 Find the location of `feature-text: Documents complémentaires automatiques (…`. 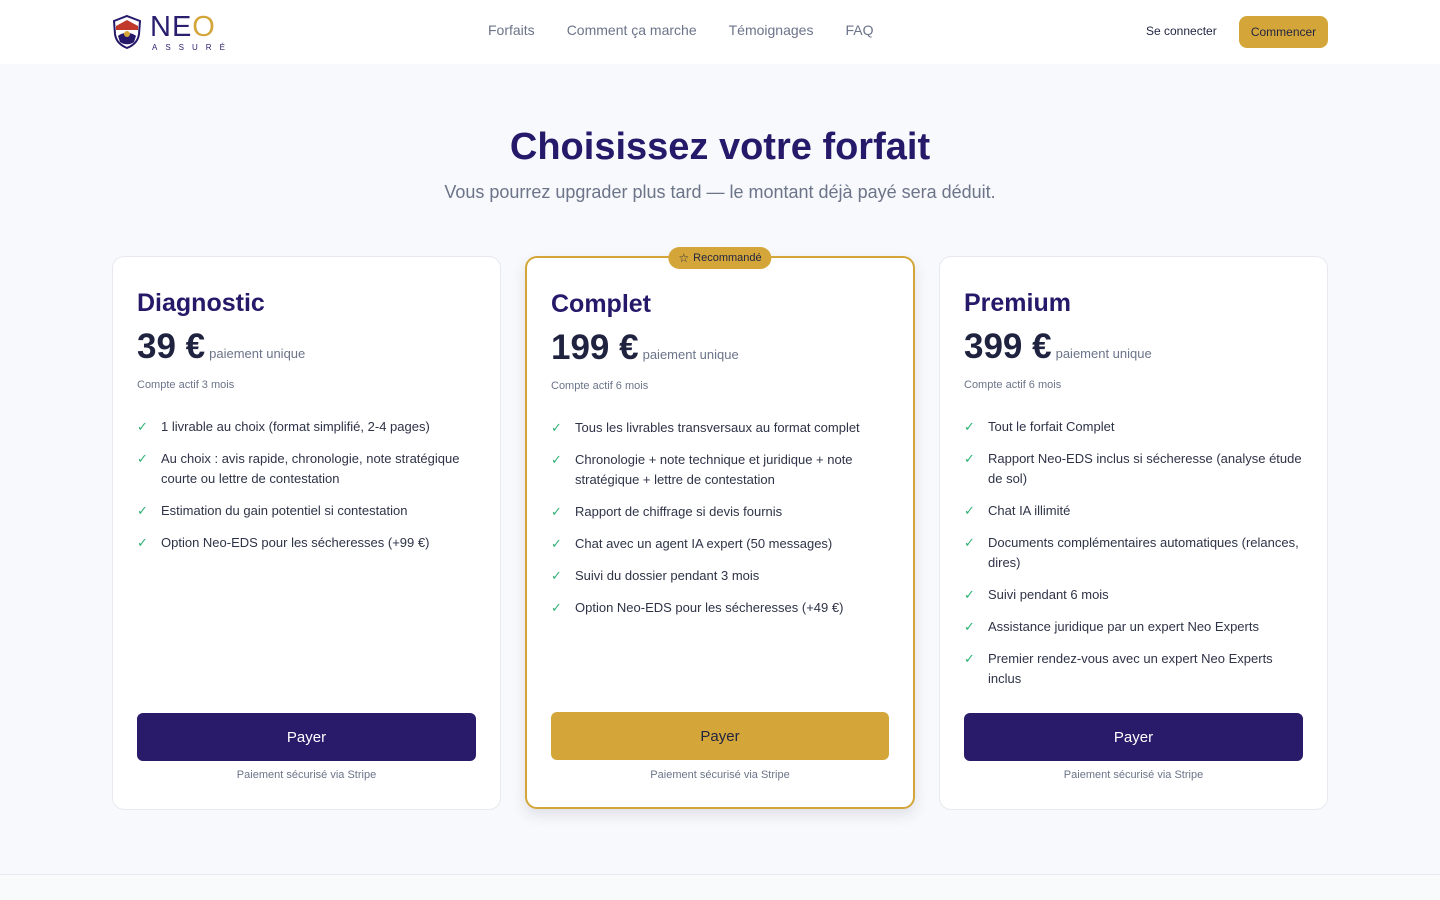

feature-text: Documents complémentaires automatiques (… is located at coordinates (1143, 552).